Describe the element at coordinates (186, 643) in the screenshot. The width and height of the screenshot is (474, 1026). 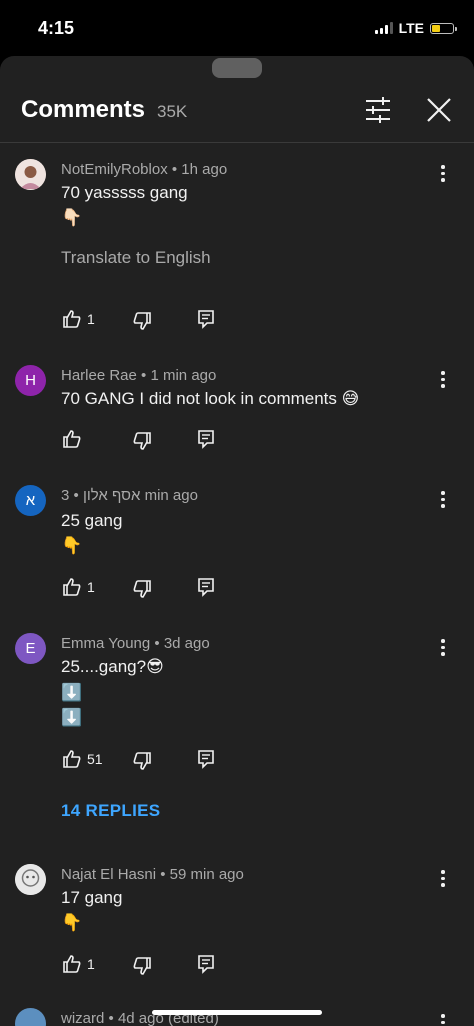
I see `comment-age: 3d ago` at that location.